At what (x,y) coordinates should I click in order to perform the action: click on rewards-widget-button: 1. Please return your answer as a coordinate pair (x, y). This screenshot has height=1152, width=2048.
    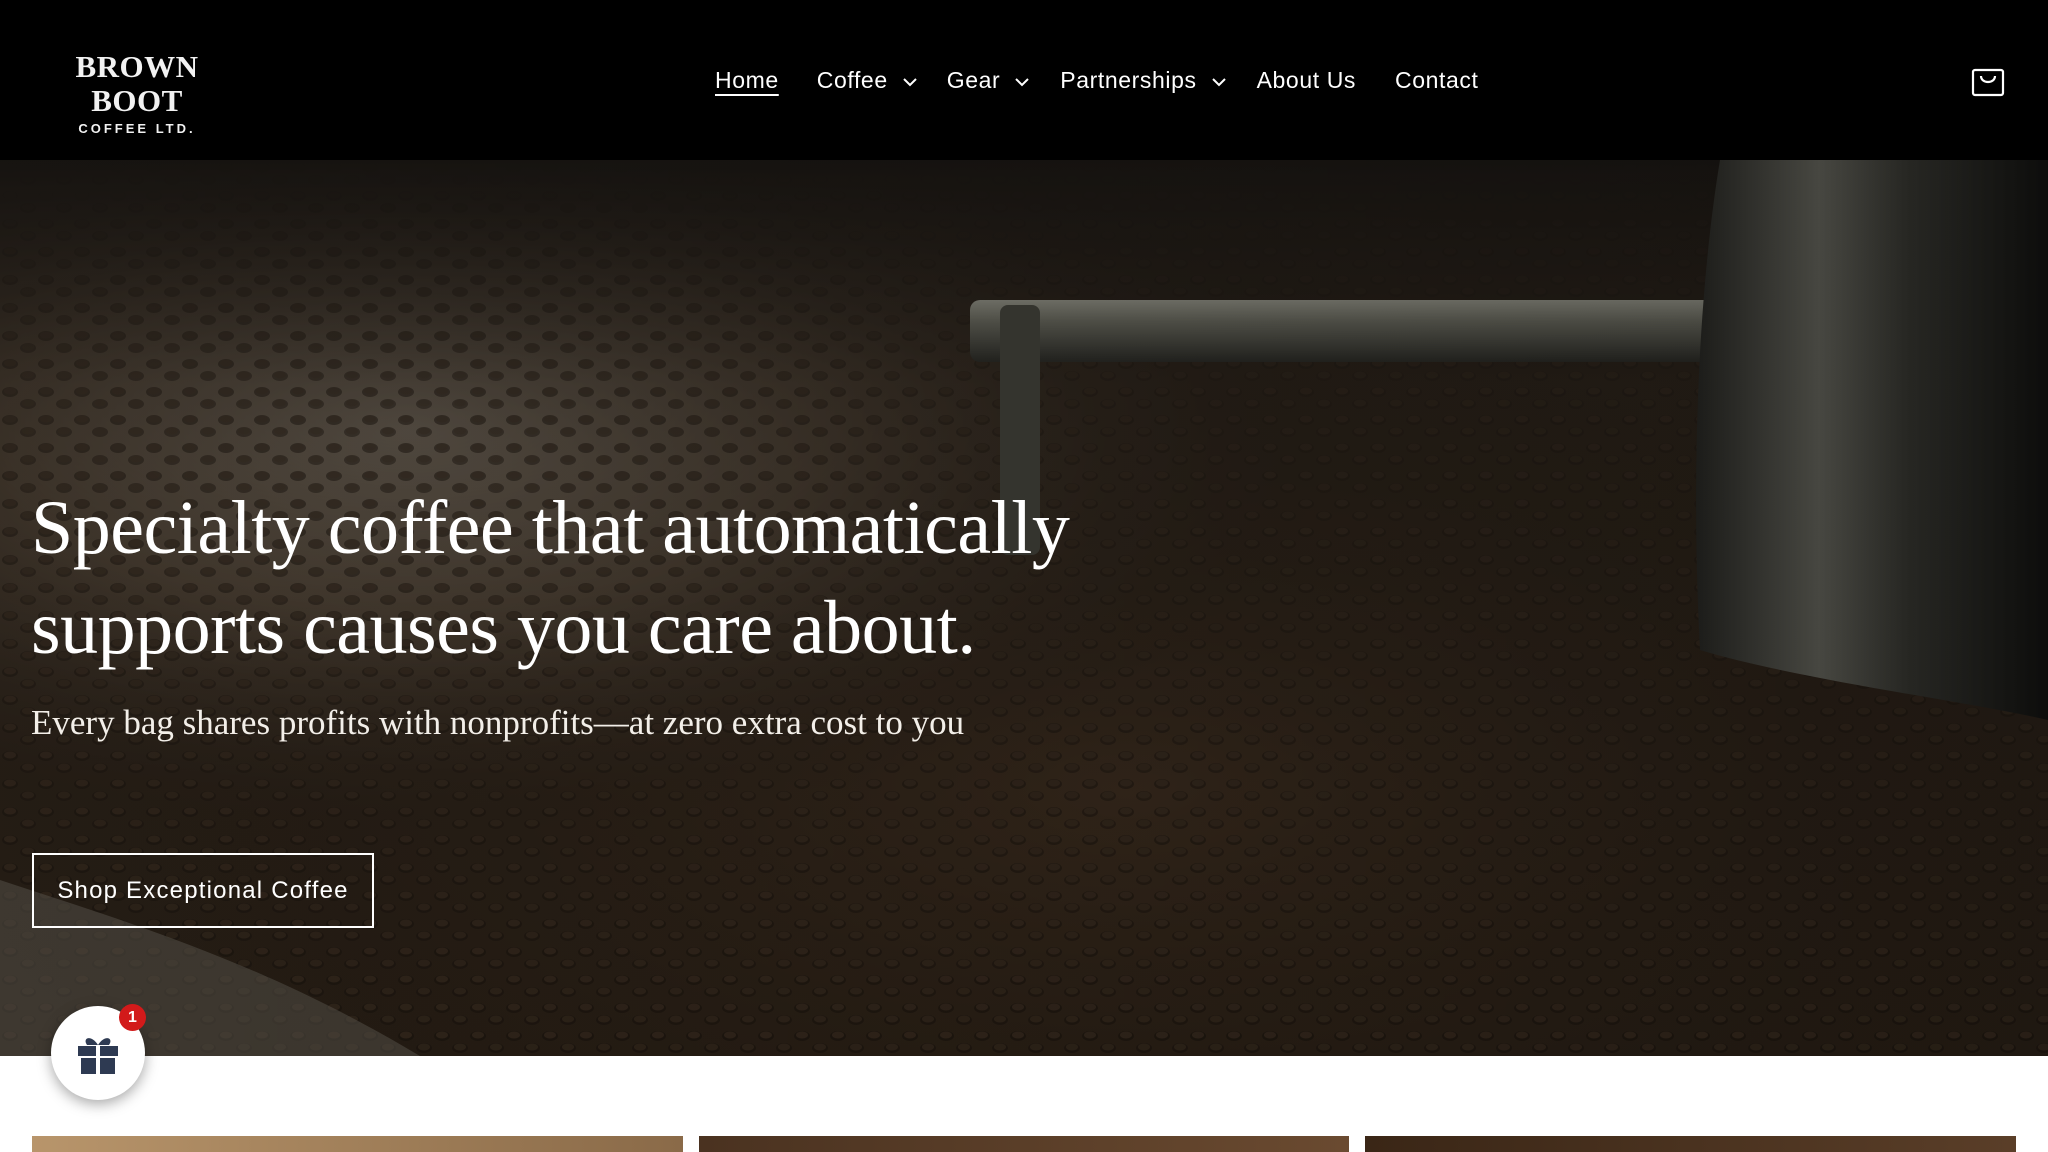
    Looking at the image, I should click on (98, 1052).